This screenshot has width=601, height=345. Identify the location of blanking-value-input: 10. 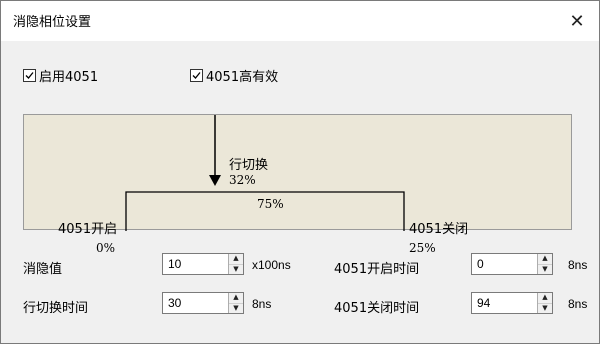
(195, 264).